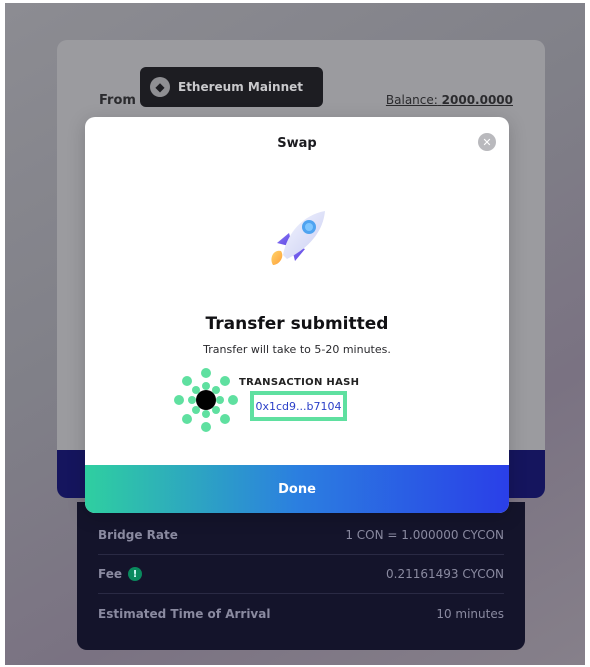 The image size is (590, 667). I want to click on info-icon: !, so click(135, 574).